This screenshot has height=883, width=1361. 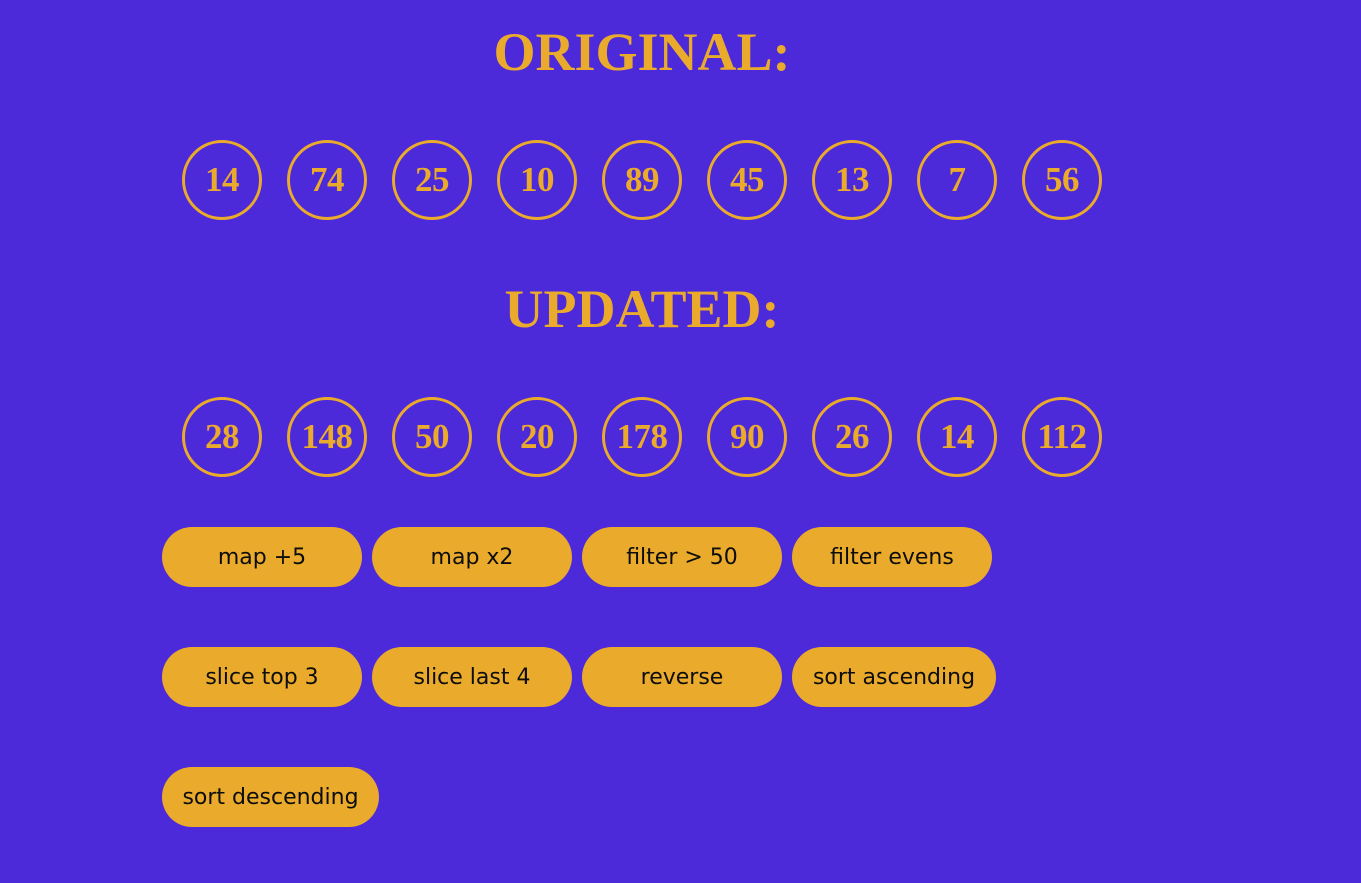 What do you see at coordinates (472, 557) in the screenshot?
I see `map-times-2-button: map x2` at bounding box center [472, 557].